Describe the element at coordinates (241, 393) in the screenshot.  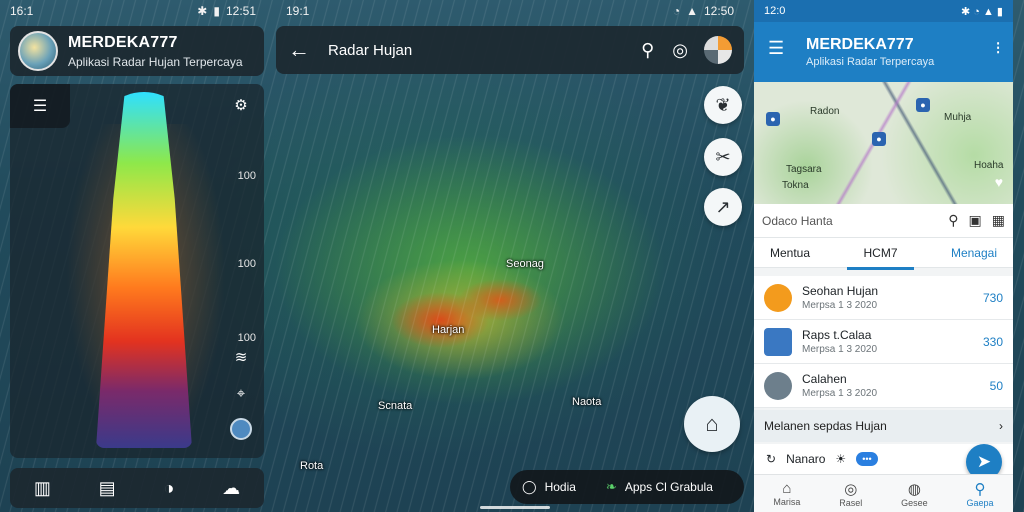
I see `location-icon: ⌖` at that location.